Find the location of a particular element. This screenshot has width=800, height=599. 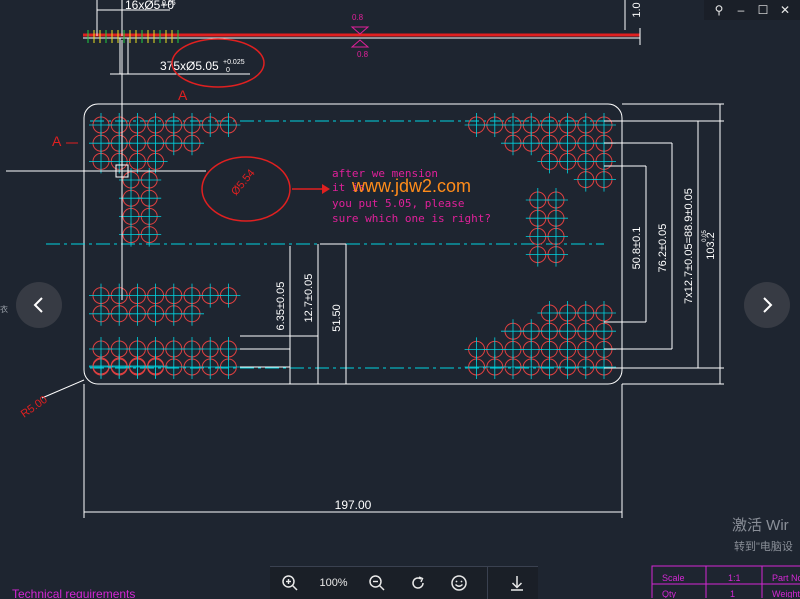

pin-icon: ⚲ is located at coordinates (719, 10).